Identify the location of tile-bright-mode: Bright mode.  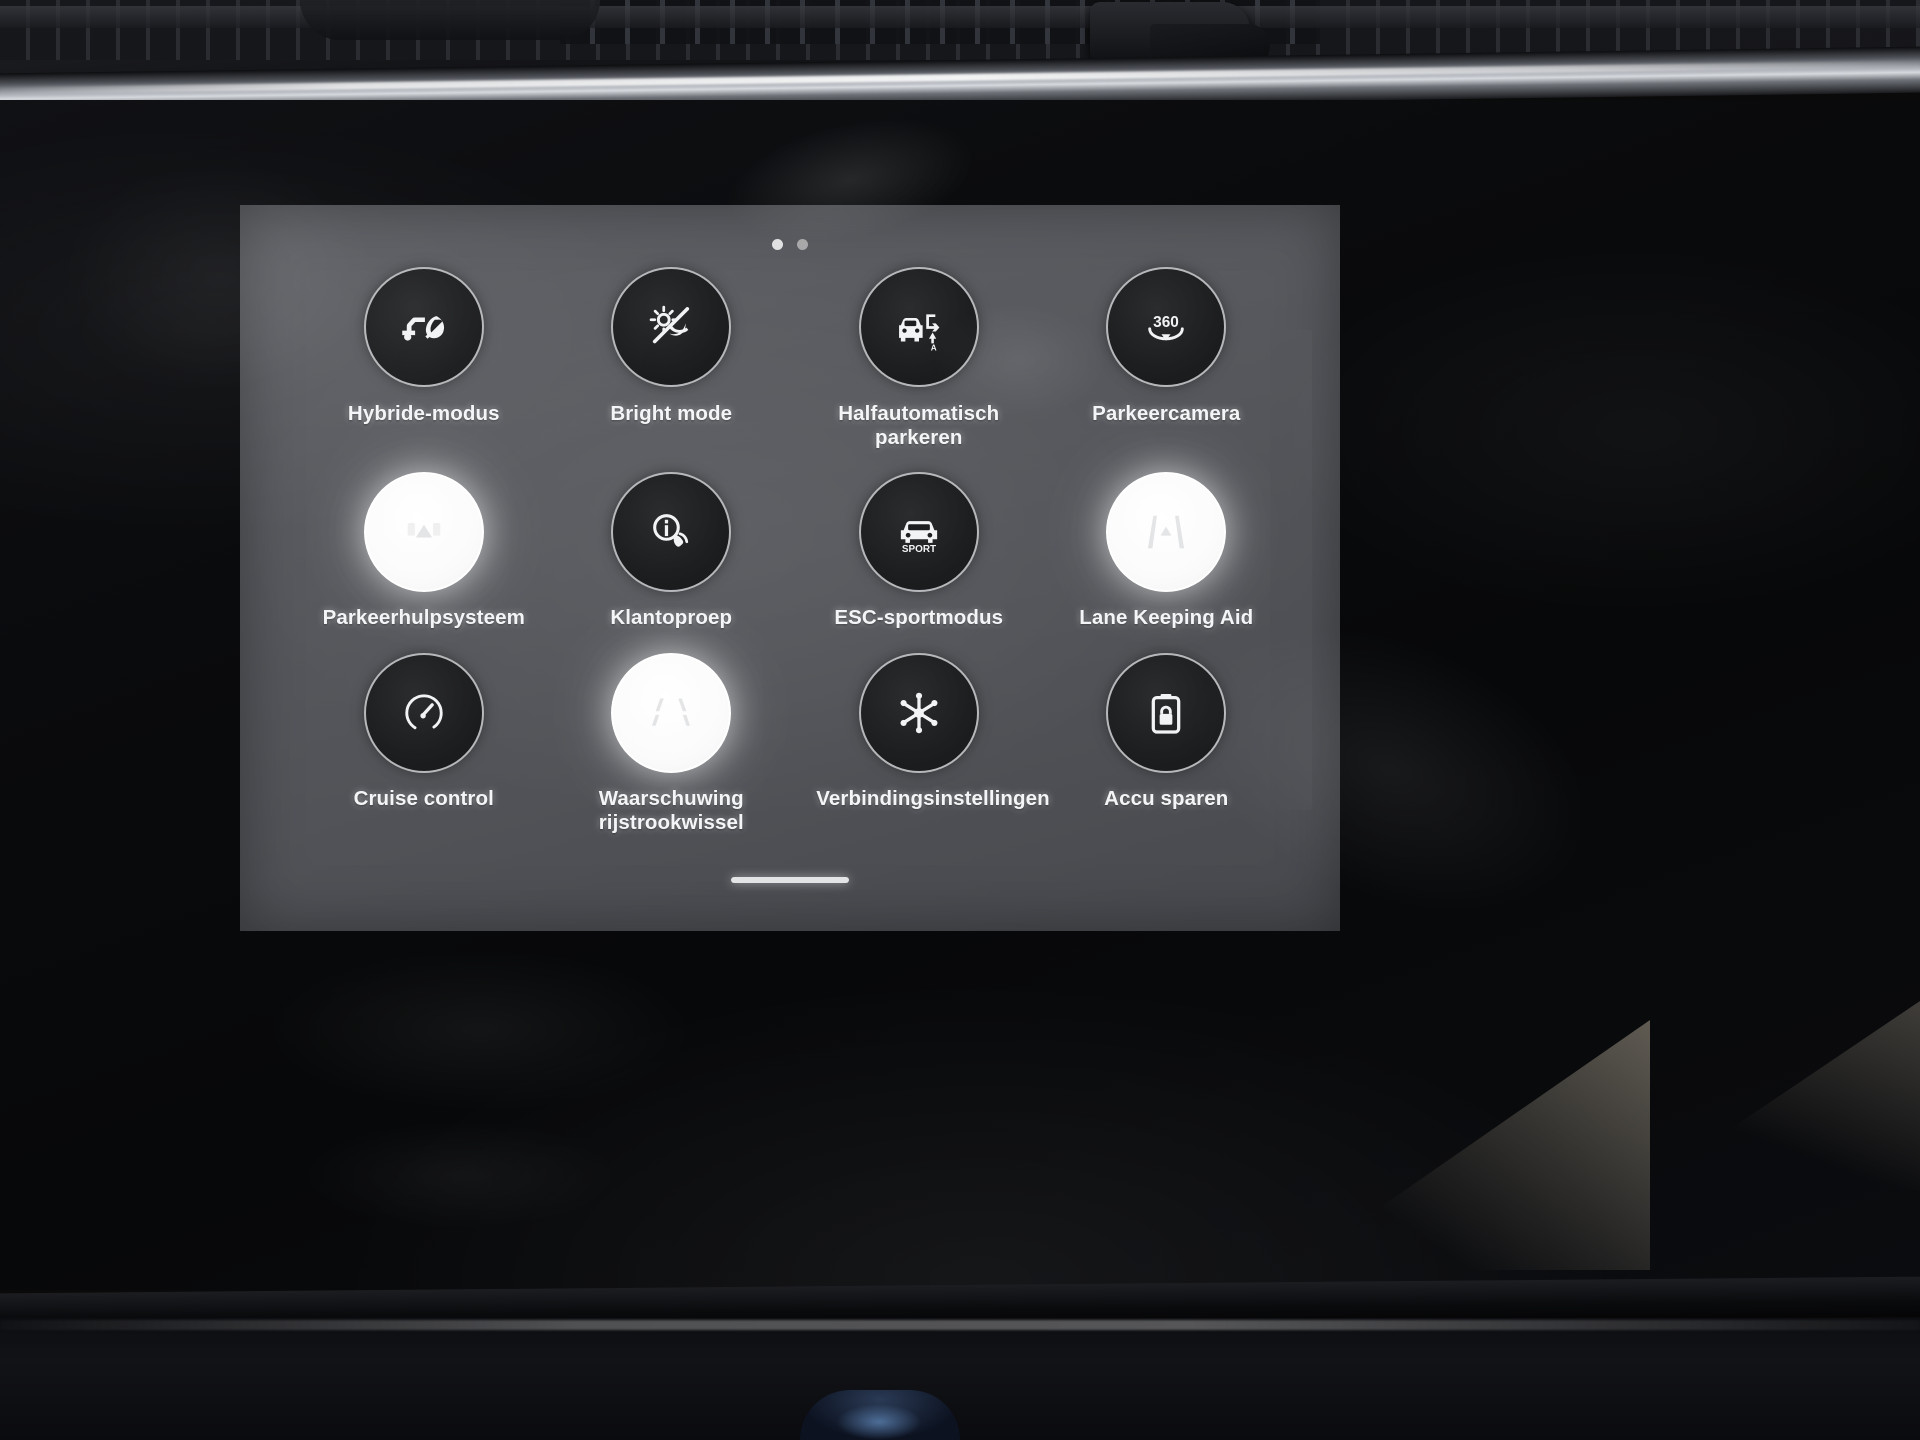
(672, 358).